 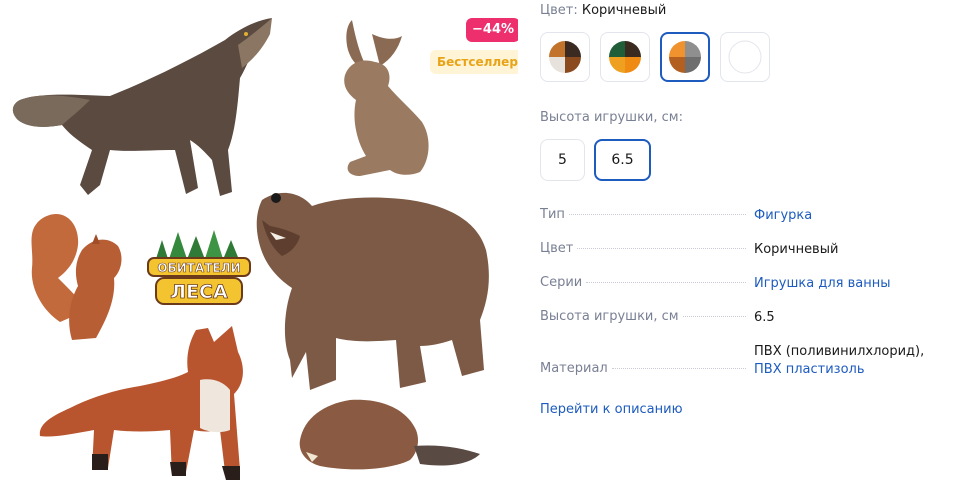 What do you see at coordinates (645, 282) in the screenshot?
I see `spec-label: Серии` at bounding box center [645, 282].